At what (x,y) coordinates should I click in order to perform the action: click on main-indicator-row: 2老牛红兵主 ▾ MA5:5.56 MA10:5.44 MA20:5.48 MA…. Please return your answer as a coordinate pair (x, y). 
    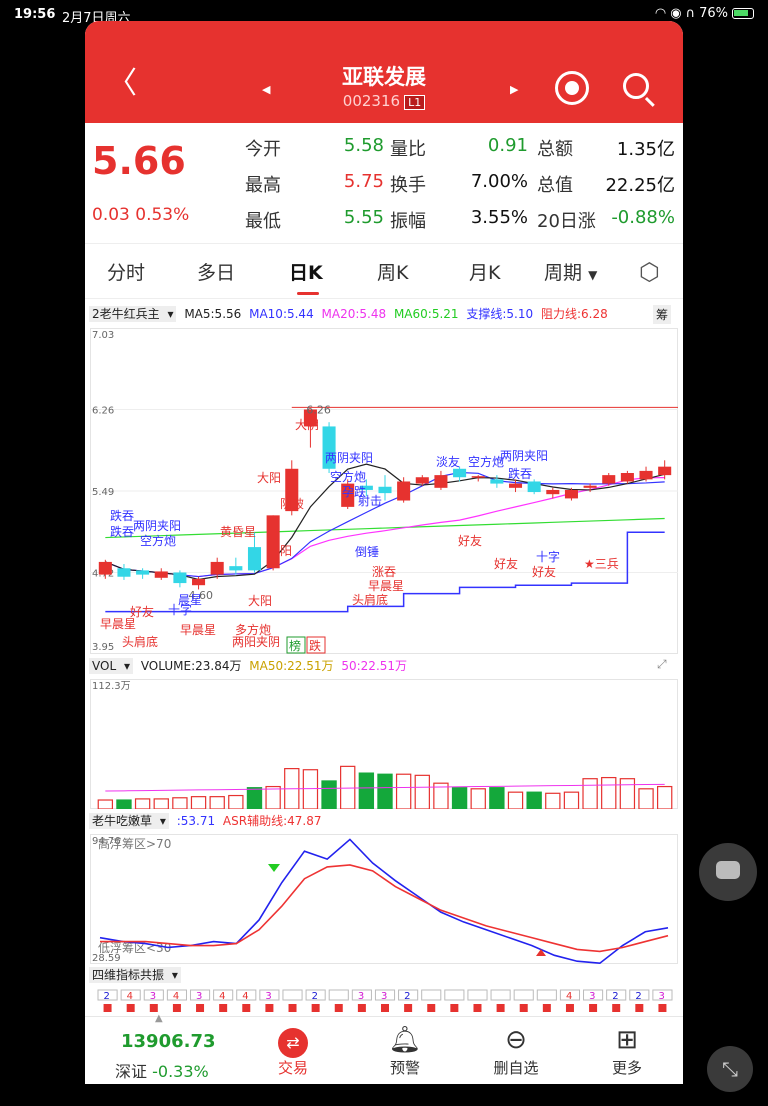
    Looking at the image, I should click on (384, 316).